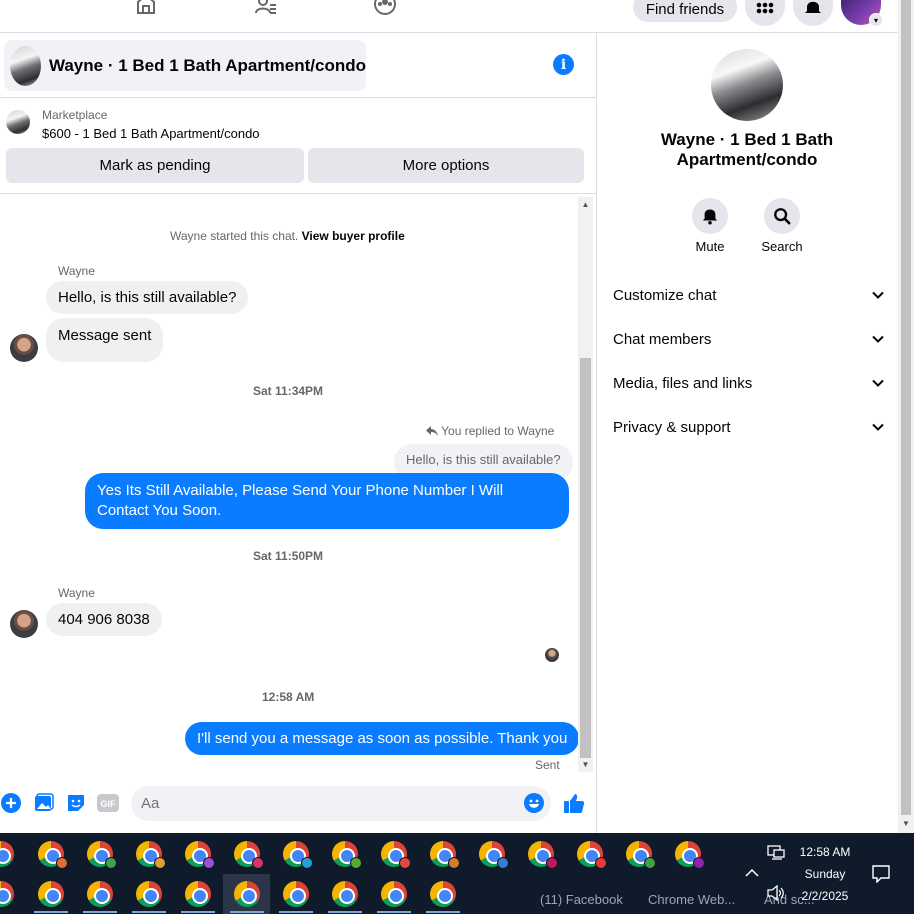 The width and height of the screenshot is (914, 914). Describe the element at coordinates (596, 433) in the screenshot. I see `panel-divider` at that location.